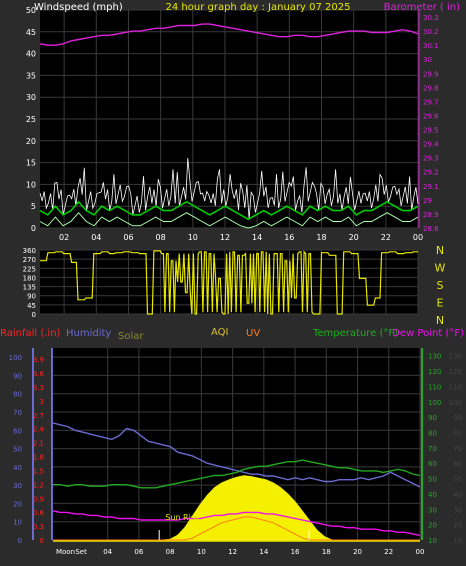 This screenshot has width=466, height=566. Describe the element at coordinates (431, 187) in the screenshot. I see `barometer-y-tick-label: 29.1` at that location.